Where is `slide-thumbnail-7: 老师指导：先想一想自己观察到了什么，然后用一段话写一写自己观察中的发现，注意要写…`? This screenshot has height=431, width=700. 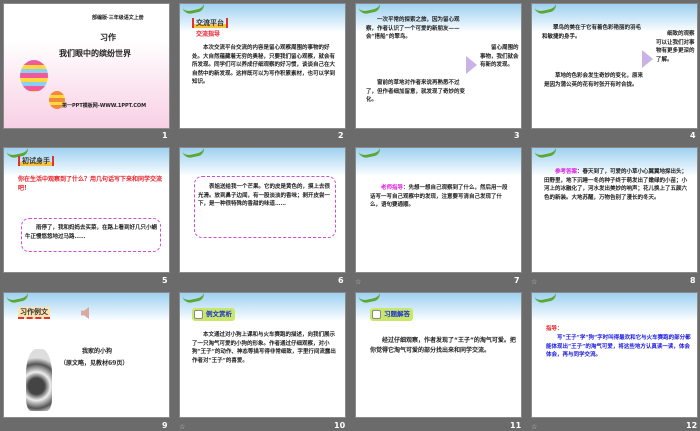 slide-thumbnail-7: 老师指导：先想一想自己观察到了什么，然后用一段话写一写自己观察中的发现，注意要写… is located at coordinates (438, 210).